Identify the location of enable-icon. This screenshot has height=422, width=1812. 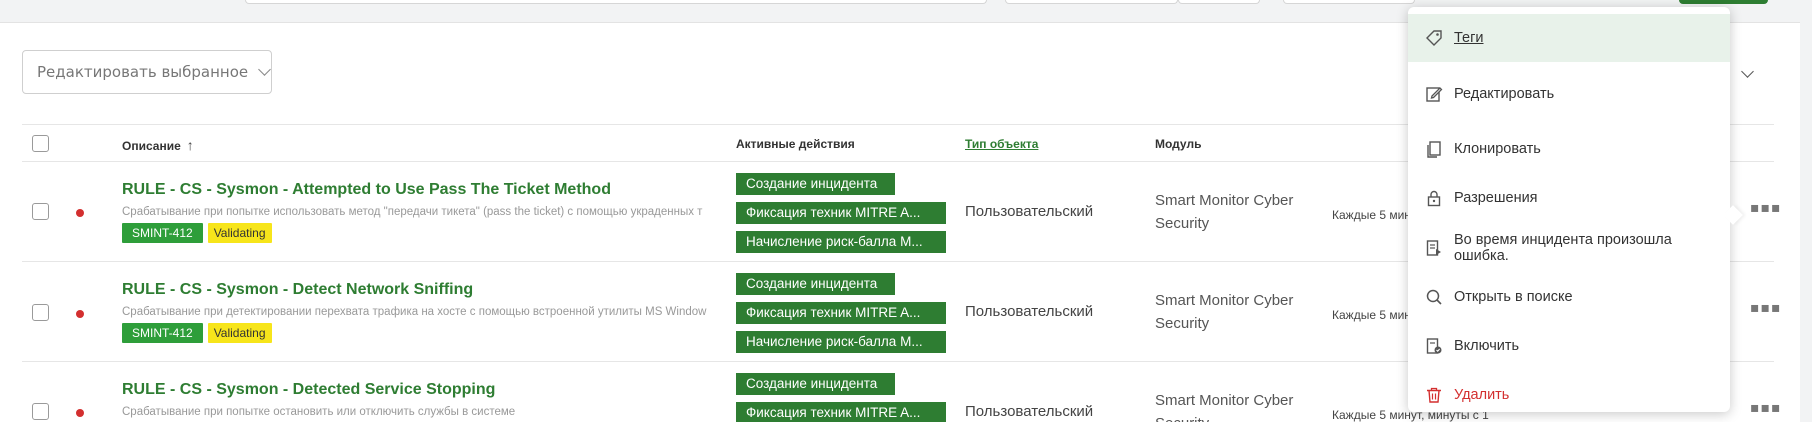
(1434, 346).